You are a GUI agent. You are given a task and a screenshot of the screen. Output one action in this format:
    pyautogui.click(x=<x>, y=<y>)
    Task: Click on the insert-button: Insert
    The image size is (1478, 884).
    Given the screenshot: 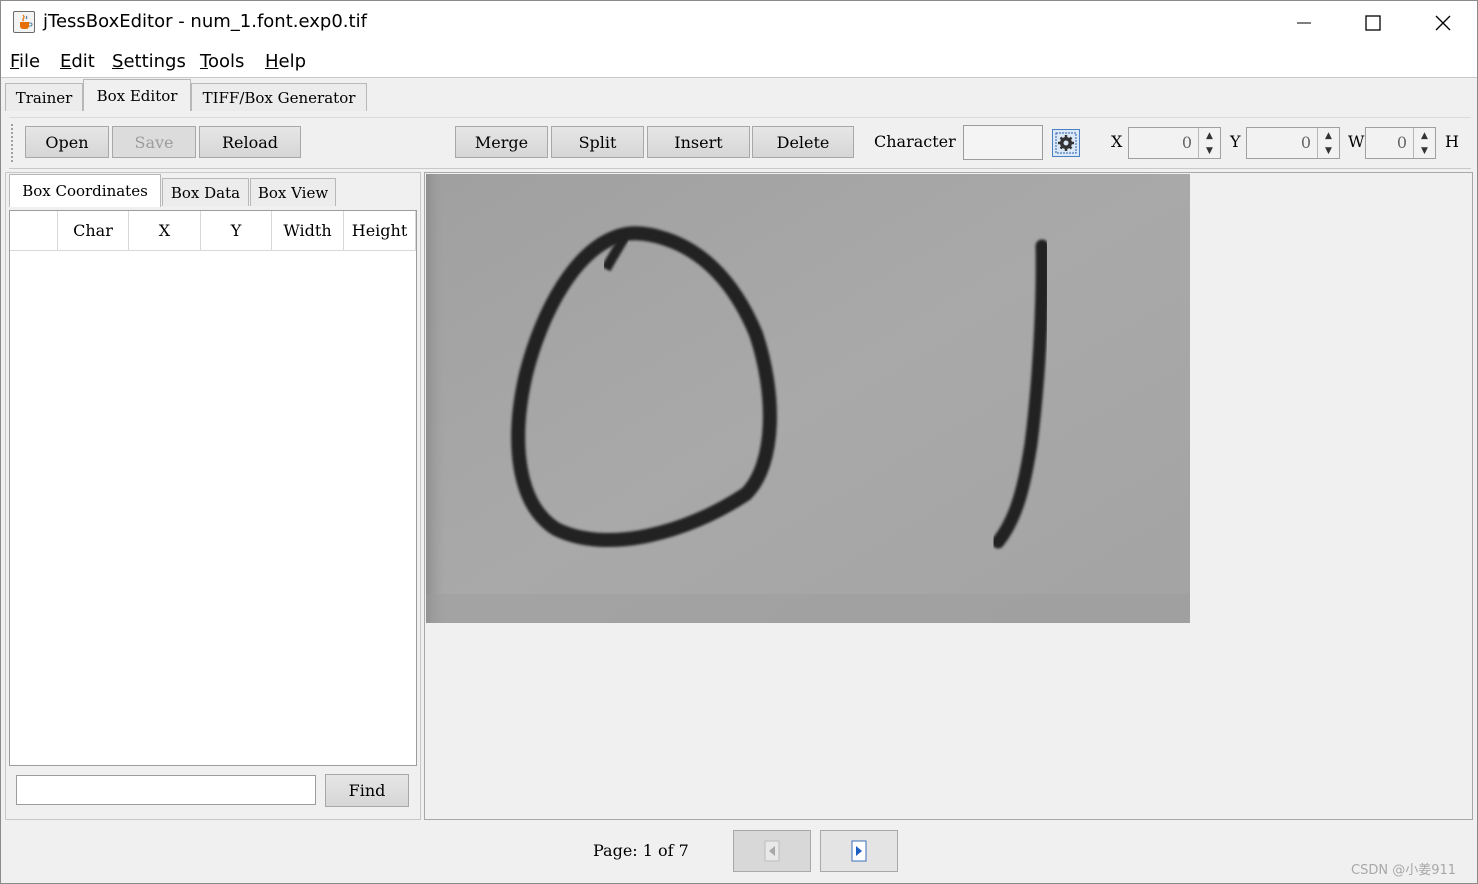 What is the action you would take?
    pyautogui.click(x=698, y=142)
    